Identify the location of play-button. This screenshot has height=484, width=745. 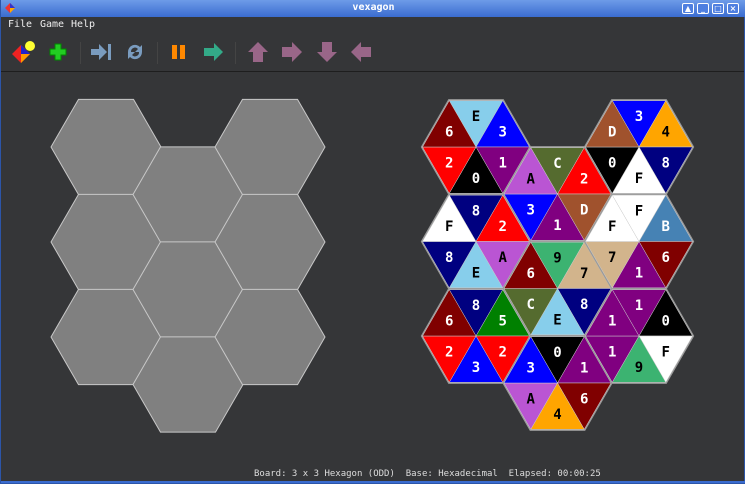
(213, 52).